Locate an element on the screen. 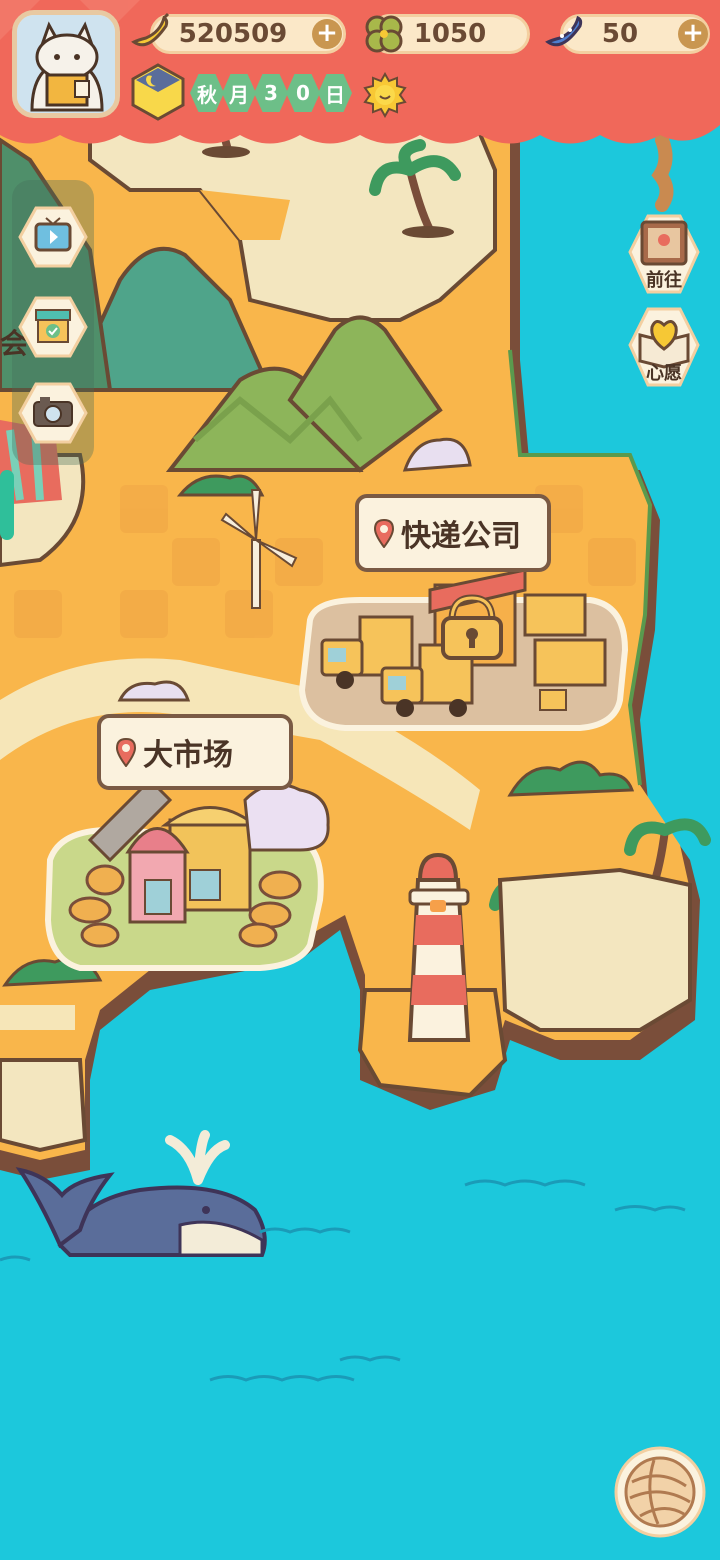  banana-icon is located at coordinates (150, 29).